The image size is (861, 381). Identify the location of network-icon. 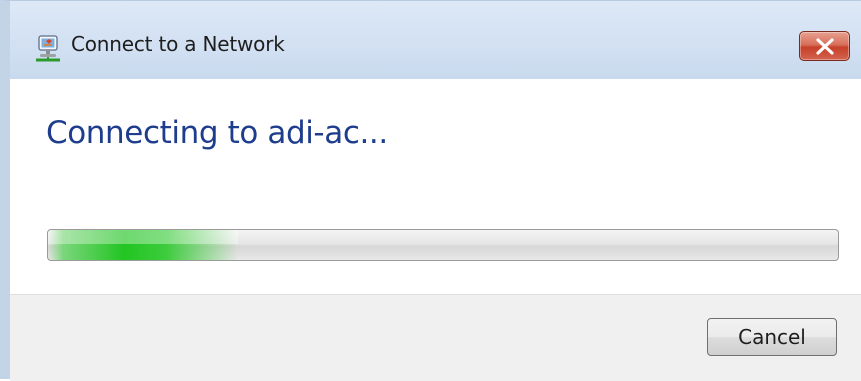
(49, 48).